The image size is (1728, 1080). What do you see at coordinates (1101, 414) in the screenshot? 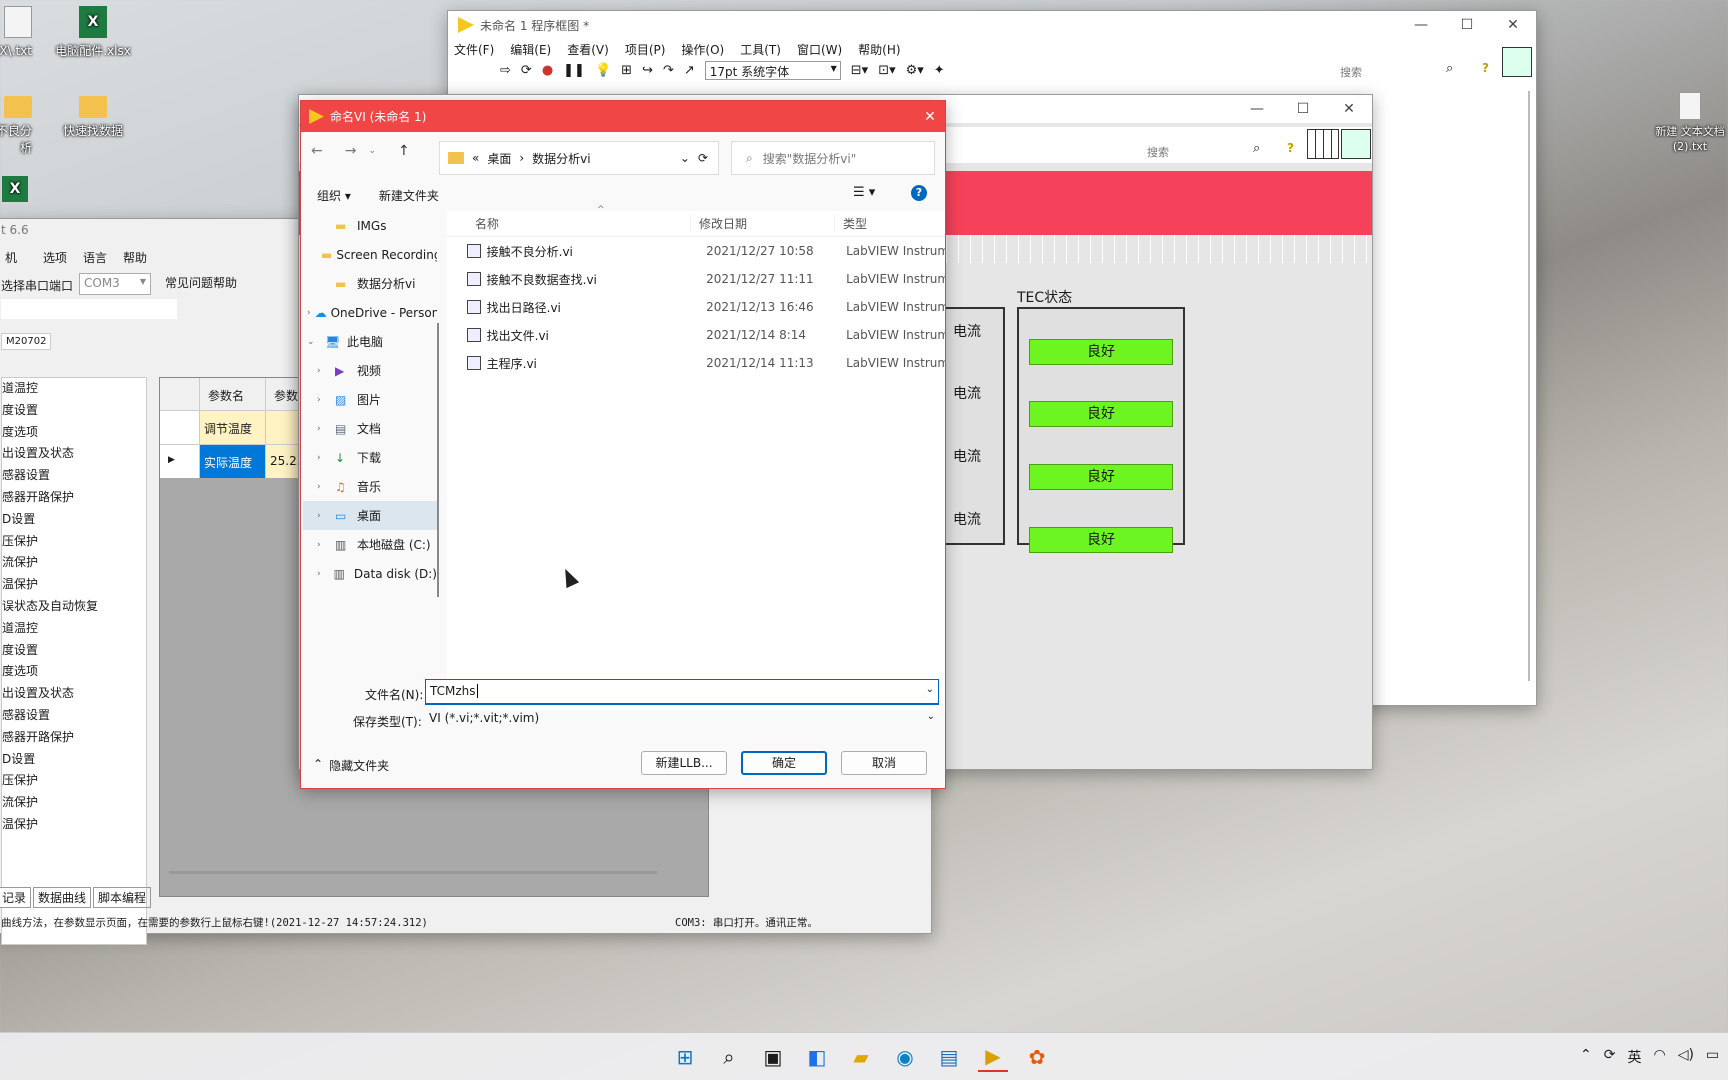
I see `status-indicator-2: 良好` at bounding box center [1101, 414].